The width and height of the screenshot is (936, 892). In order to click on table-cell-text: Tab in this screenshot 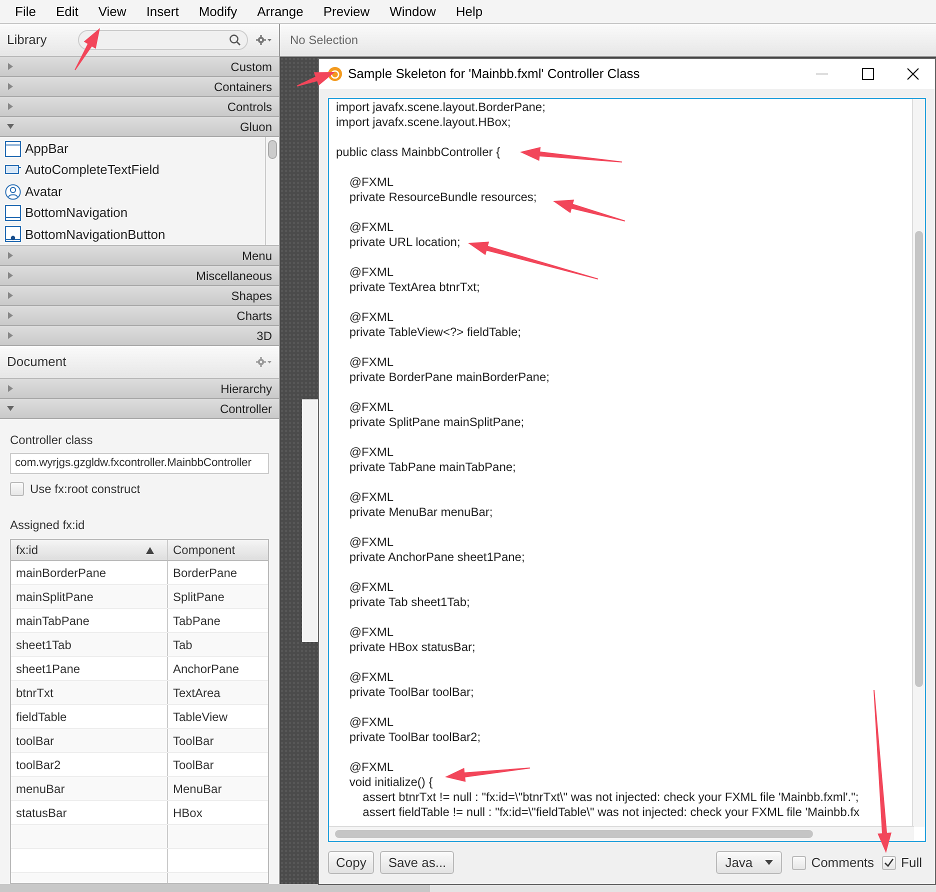, I will do `click(183, 645)`.